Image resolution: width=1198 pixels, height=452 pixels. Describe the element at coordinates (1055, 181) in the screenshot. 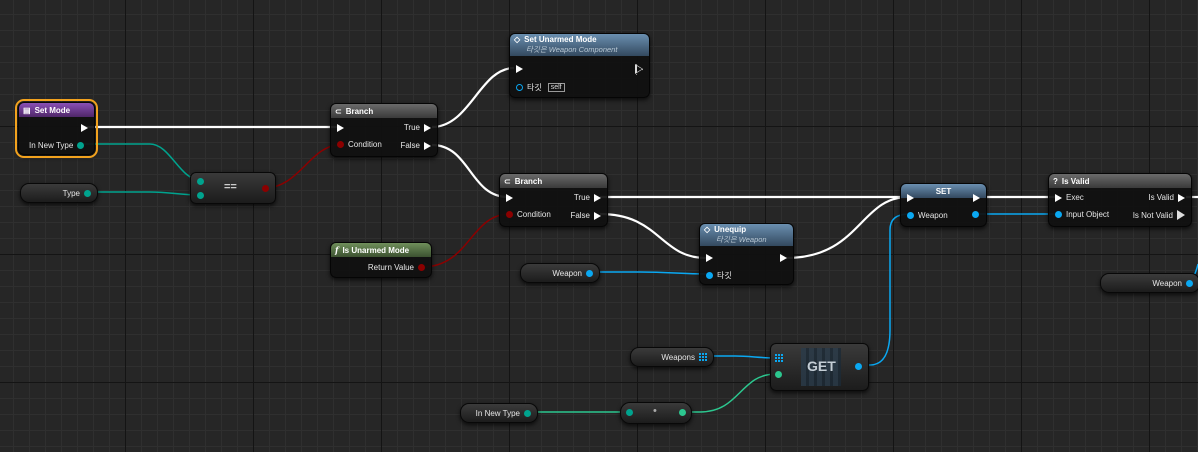

I see `question-icon: ?` at that location.